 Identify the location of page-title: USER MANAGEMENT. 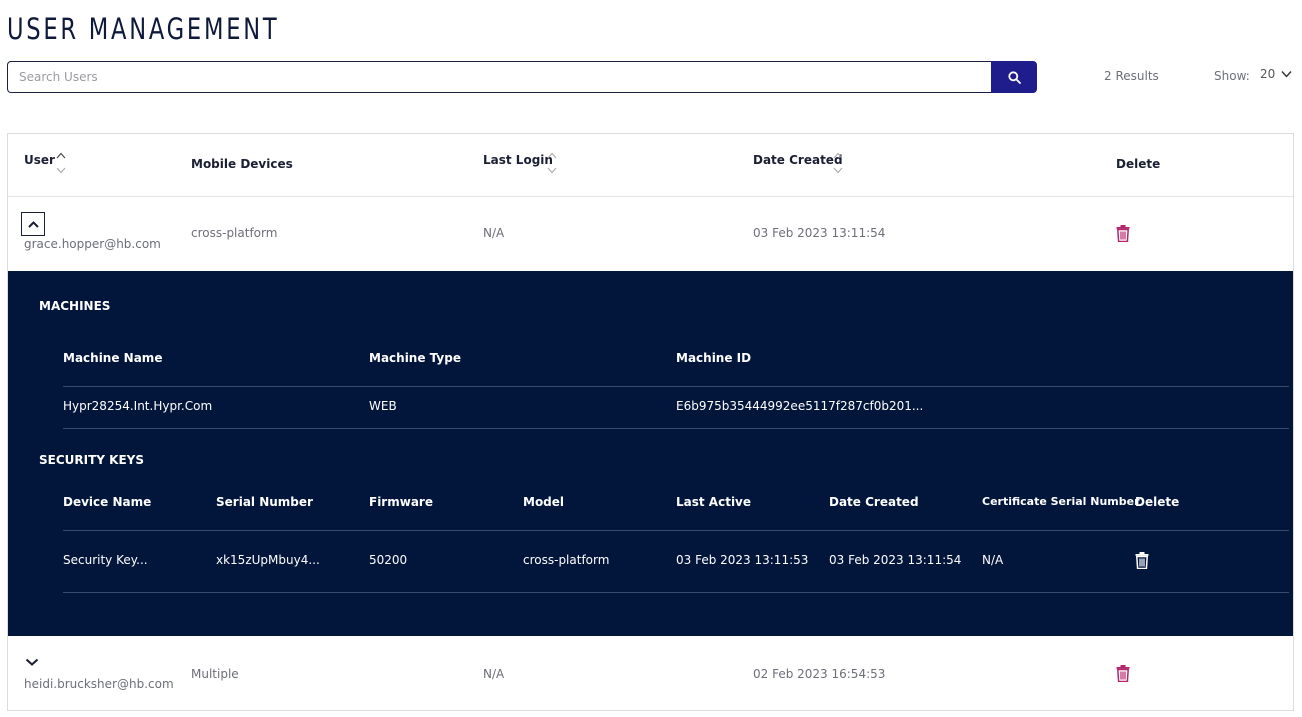
(143, 29).